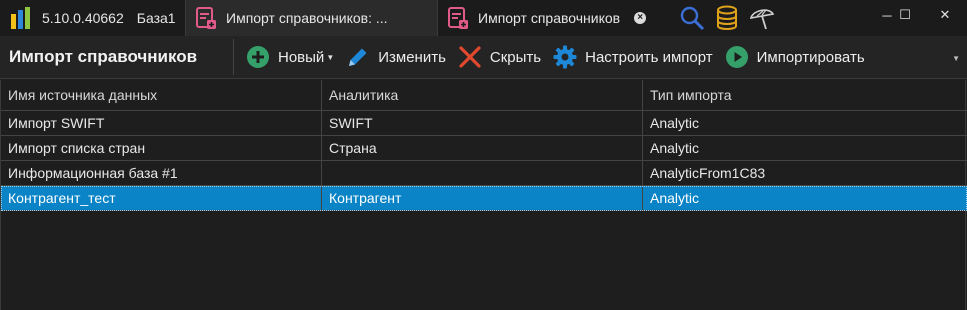 The image size is (967, 310). What do you see at coordinates (736, 57) in the screenshot?
I see `play-circle-icon` at bounding box center [736, 57].